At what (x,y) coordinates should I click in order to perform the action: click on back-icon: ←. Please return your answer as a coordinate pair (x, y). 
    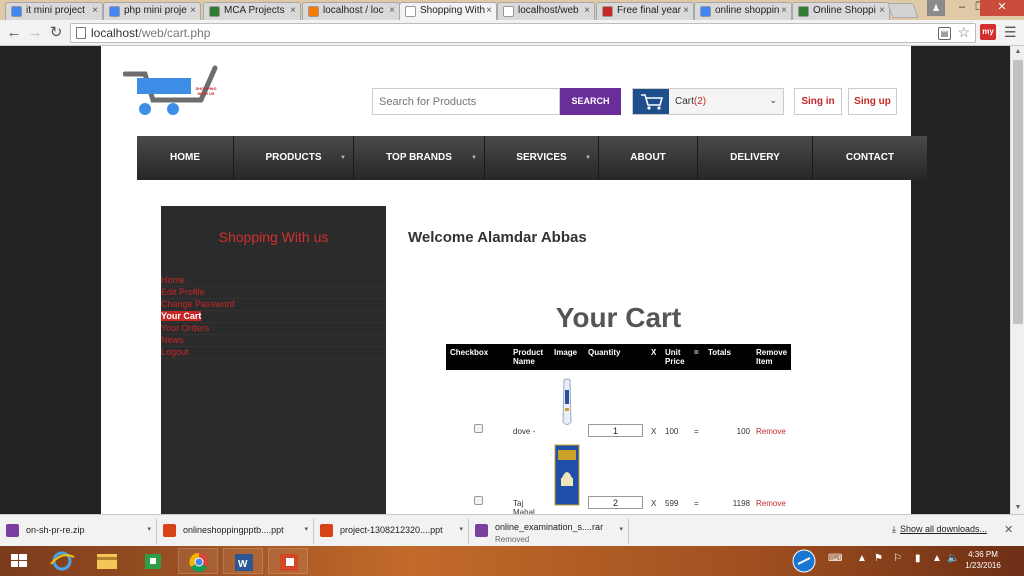
    Looking at the image, I should click on (14, 33).